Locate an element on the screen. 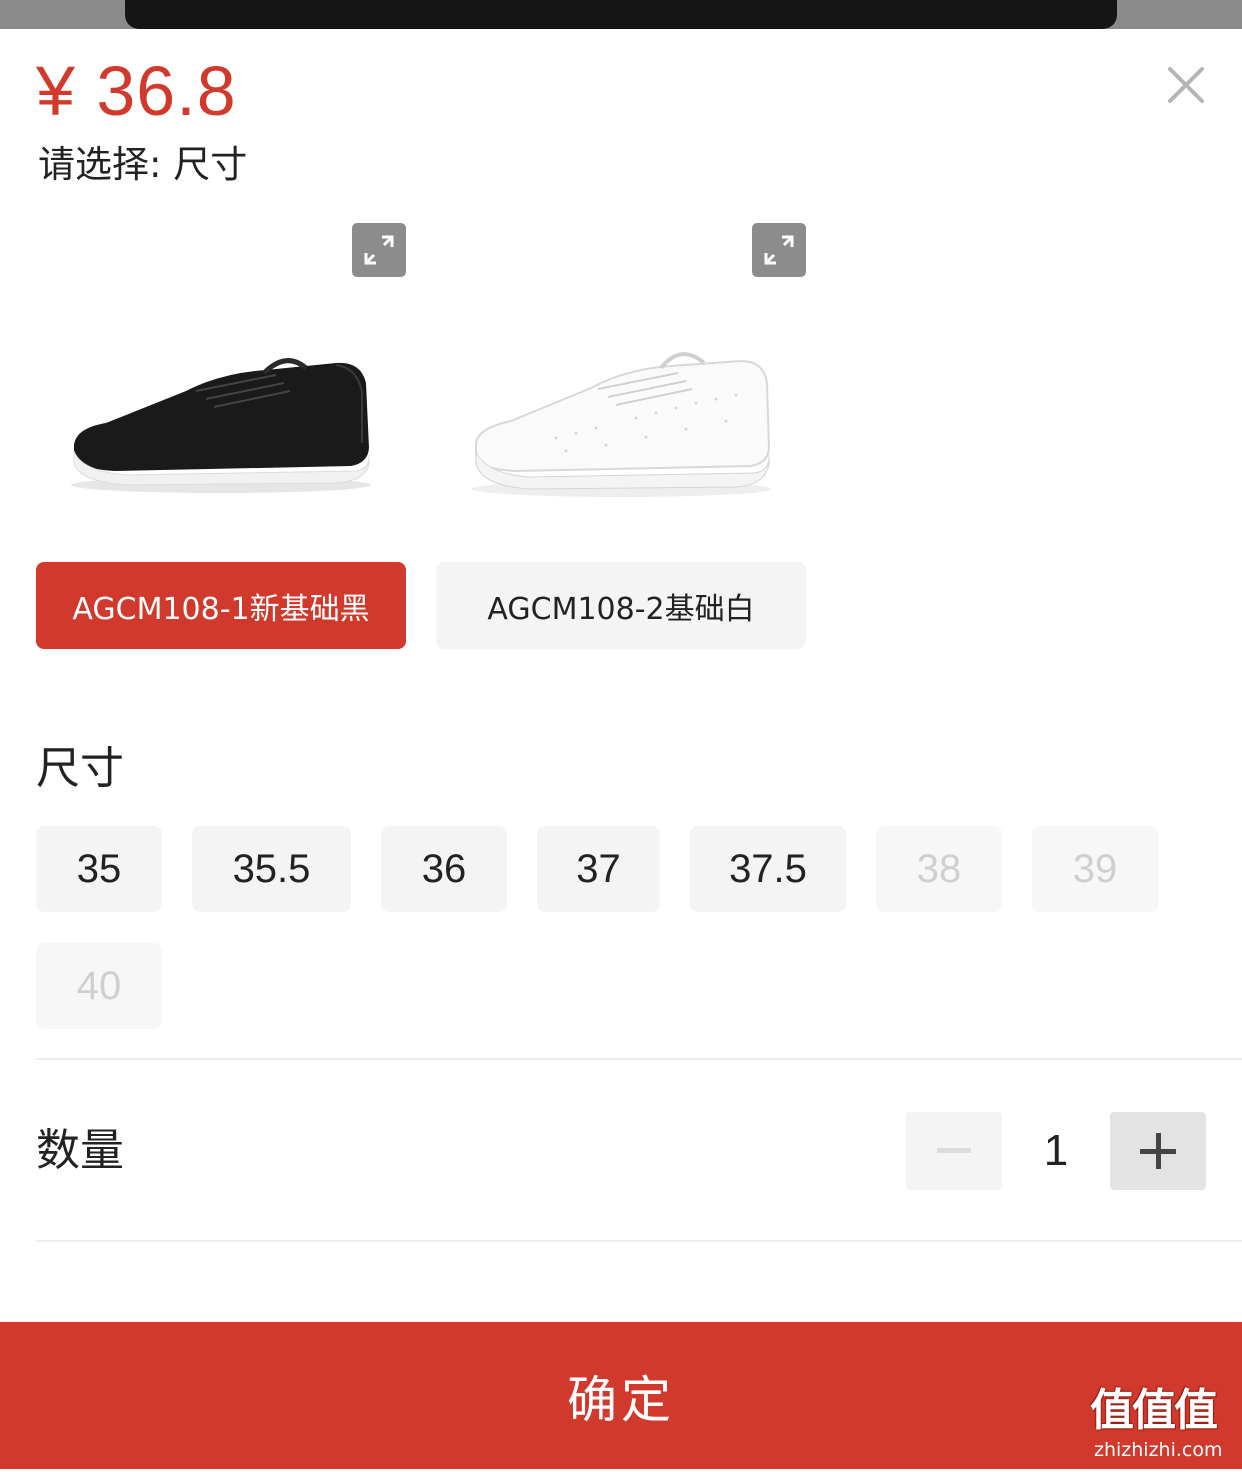 The width and height of the screenshot is (1242, 1472). price-label: ¥ 36.8 is located at coordinates (136, 91).